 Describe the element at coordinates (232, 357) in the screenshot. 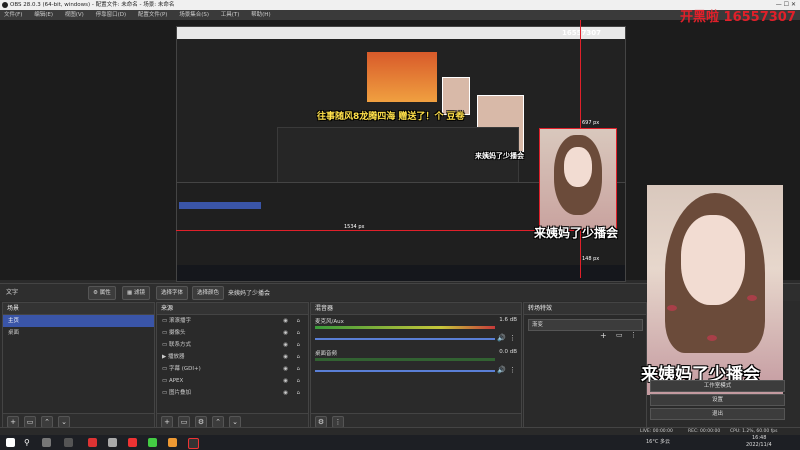

I see `source-item: ▶ 播放器 ◉ ⌂` at that location.